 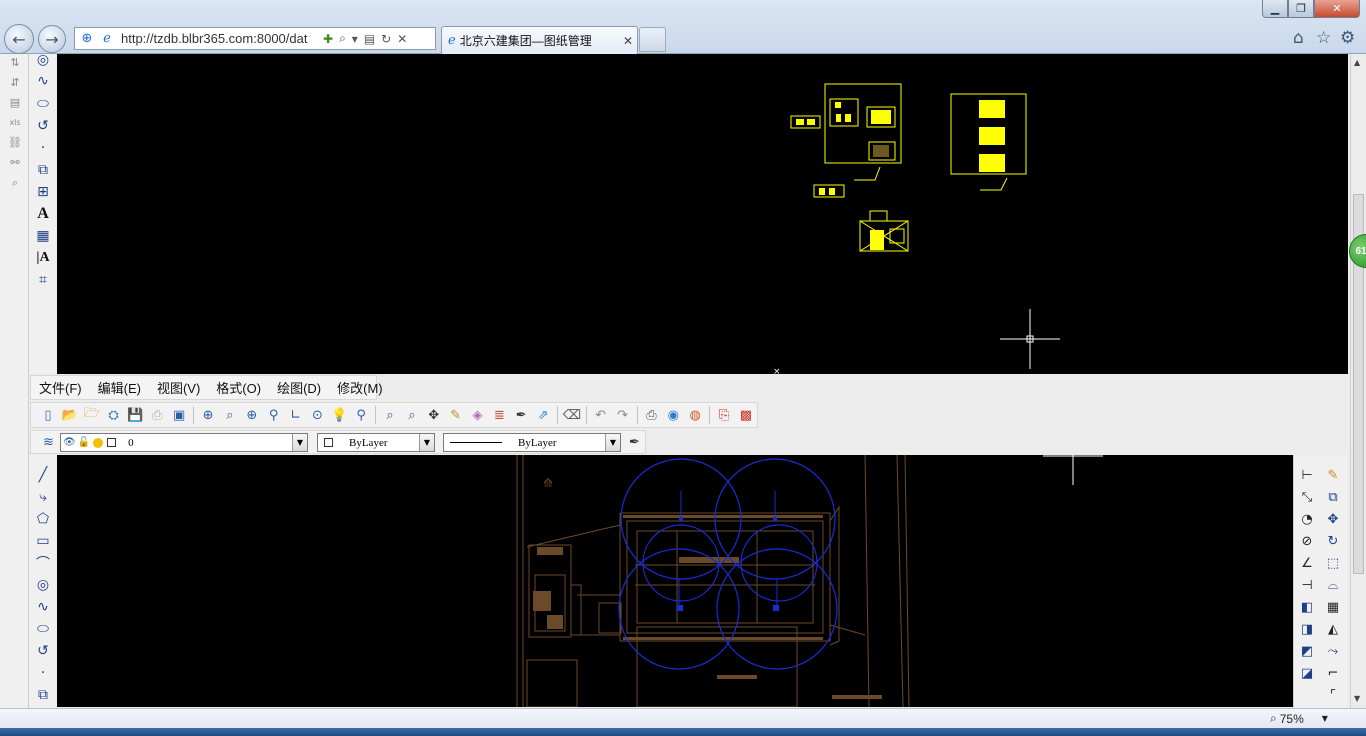 What do you see at coordinates (43, 280) in the screenshot?
I see `table-tool-icon: ⌗` at bounding box center [43, 280].